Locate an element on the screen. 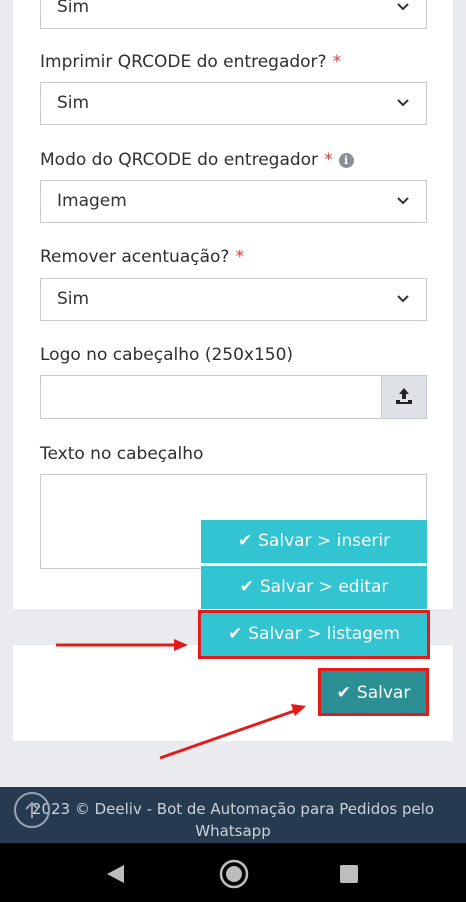 Image resolution: width=466 pixels, height=902 pixels. android-nav-bar is located at coordinates (233, 872).